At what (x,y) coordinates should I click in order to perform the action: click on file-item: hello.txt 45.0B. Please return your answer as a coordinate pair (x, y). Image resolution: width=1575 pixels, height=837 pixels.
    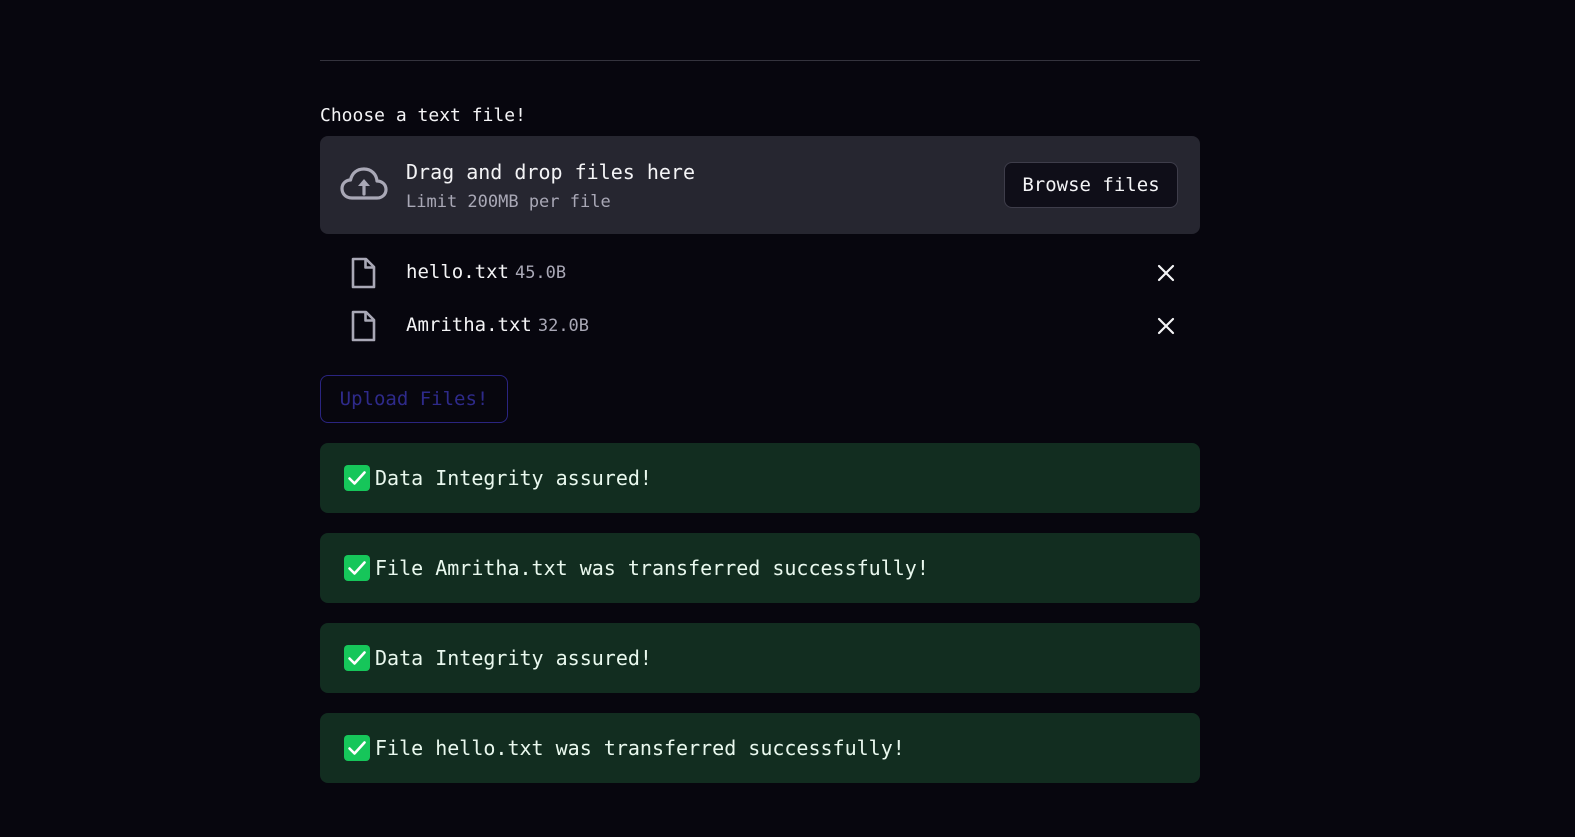
    Looking at the image, I should click on (760, 273).